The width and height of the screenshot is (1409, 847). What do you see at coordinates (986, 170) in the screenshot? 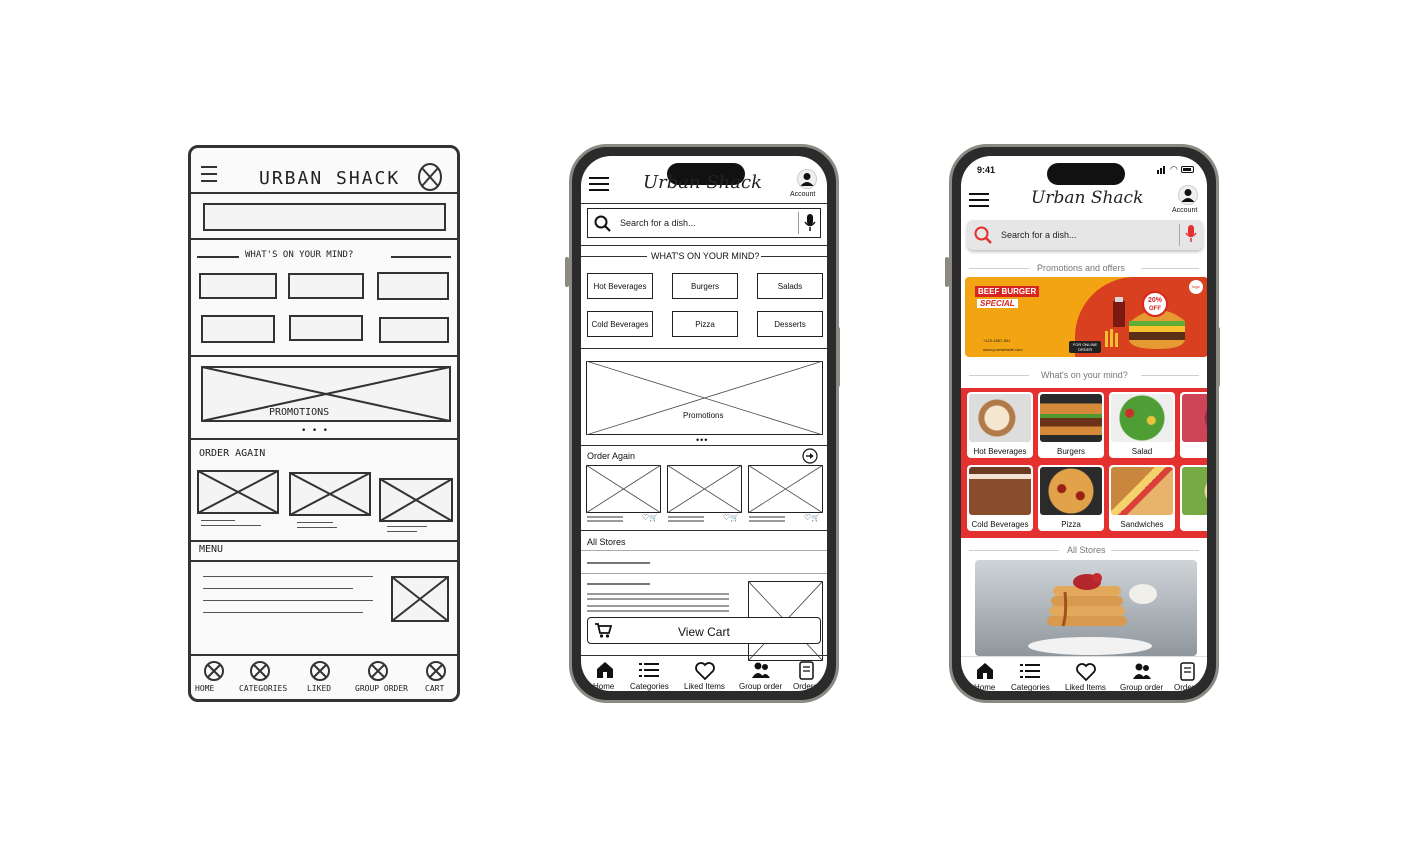
I see `status-time: 9:41` at bounding box center [986, 170].